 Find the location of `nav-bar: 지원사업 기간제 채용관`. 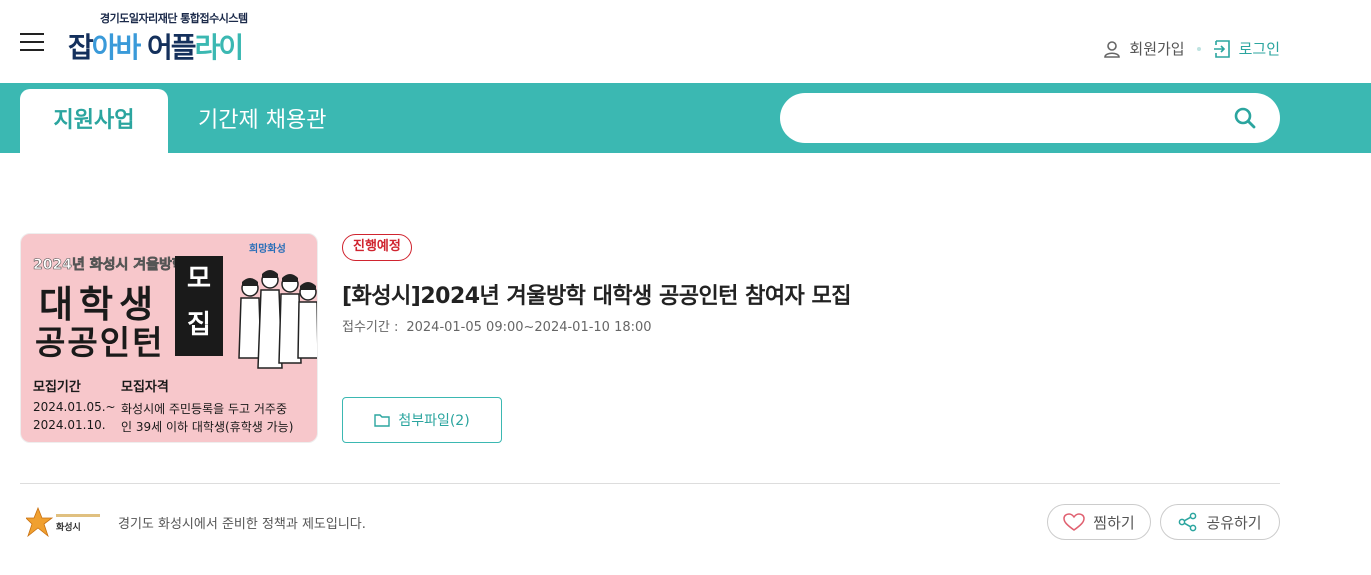

nav-bar: 지원사업 기간제 채용관 is located at coordinates (685, 118).